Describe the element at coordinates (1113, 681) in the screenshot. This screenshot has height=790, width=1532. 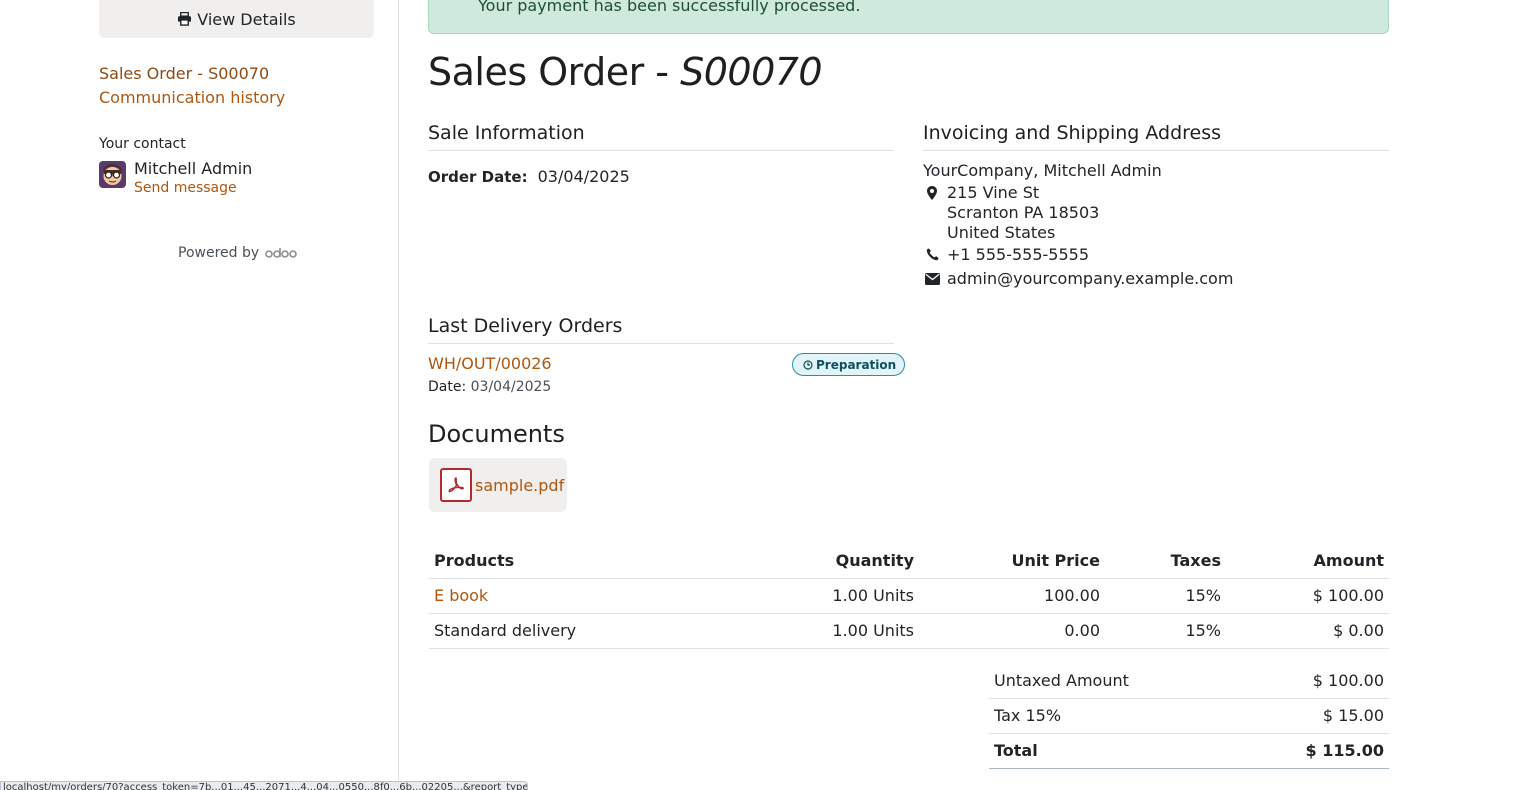
I see `untaxed-label: Untaxed Amount` at that location.